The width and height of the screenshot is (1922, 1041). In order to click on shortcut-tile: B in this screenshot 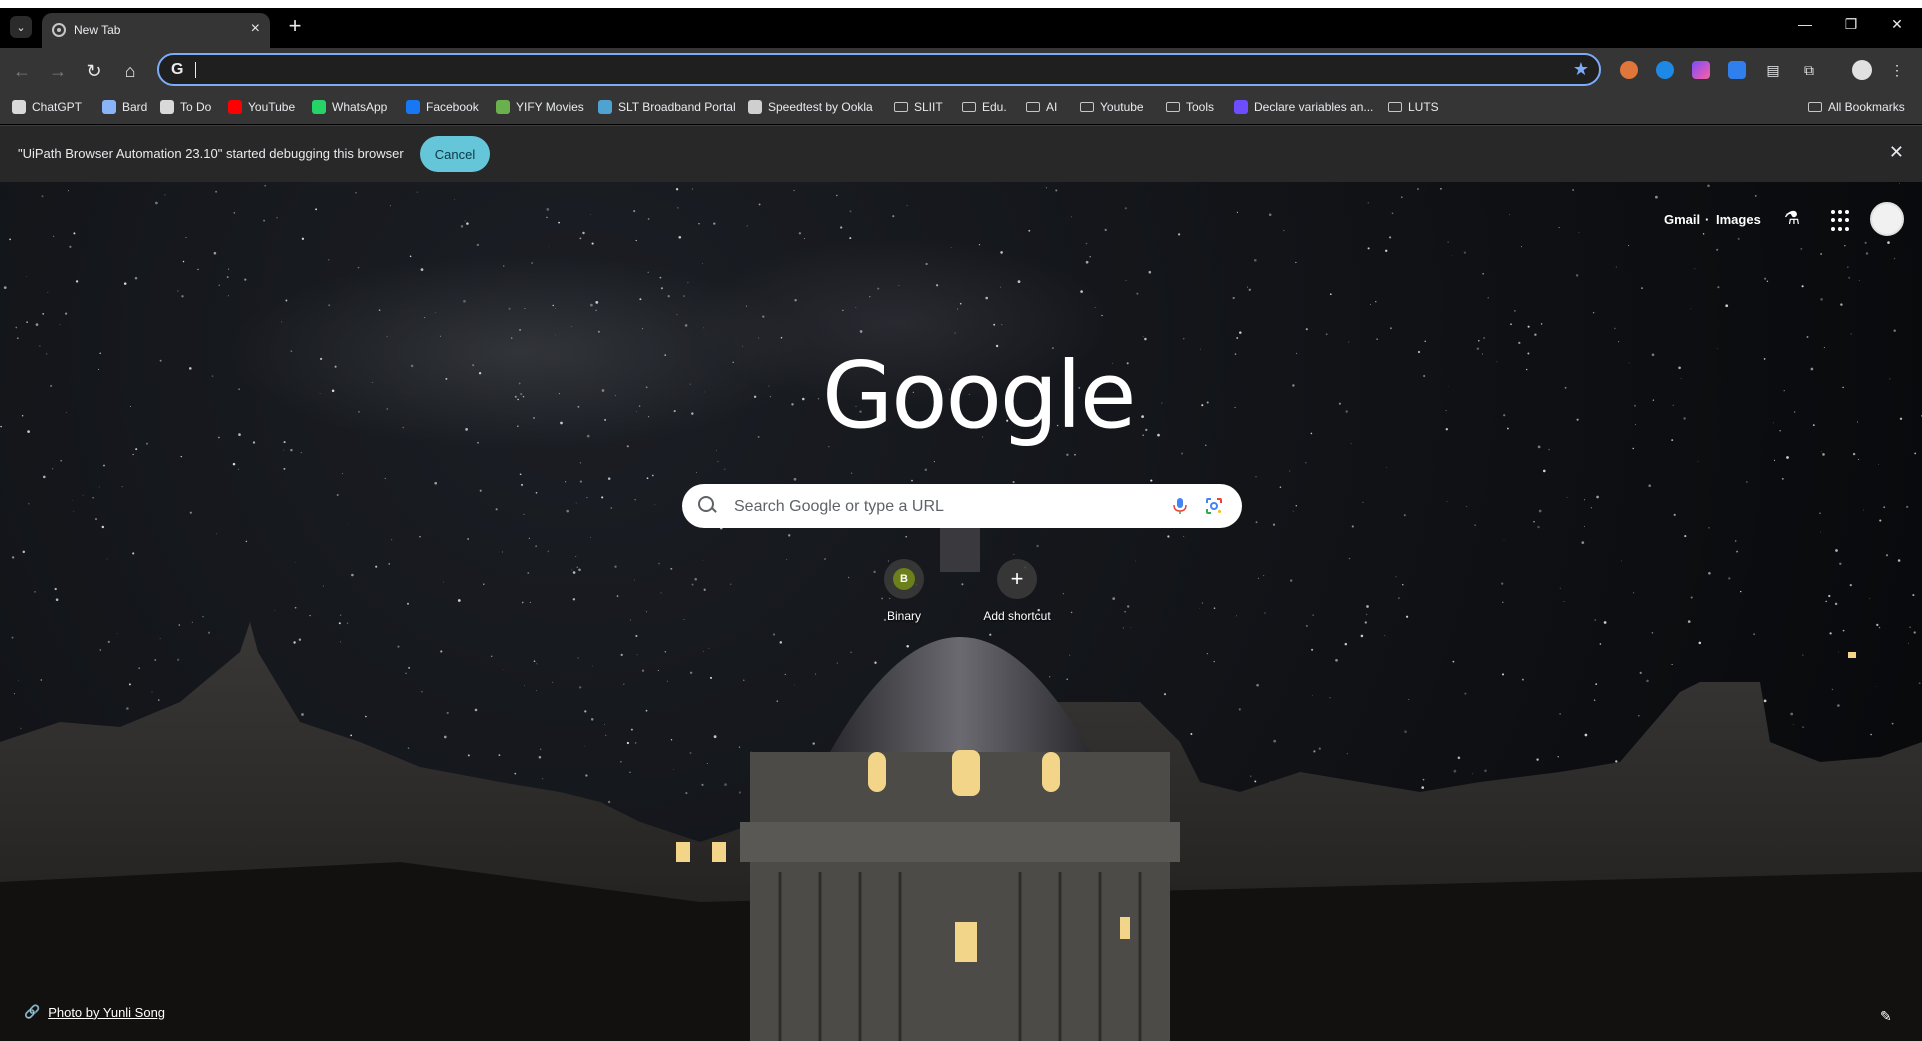, I will do `click(904, 579)`.